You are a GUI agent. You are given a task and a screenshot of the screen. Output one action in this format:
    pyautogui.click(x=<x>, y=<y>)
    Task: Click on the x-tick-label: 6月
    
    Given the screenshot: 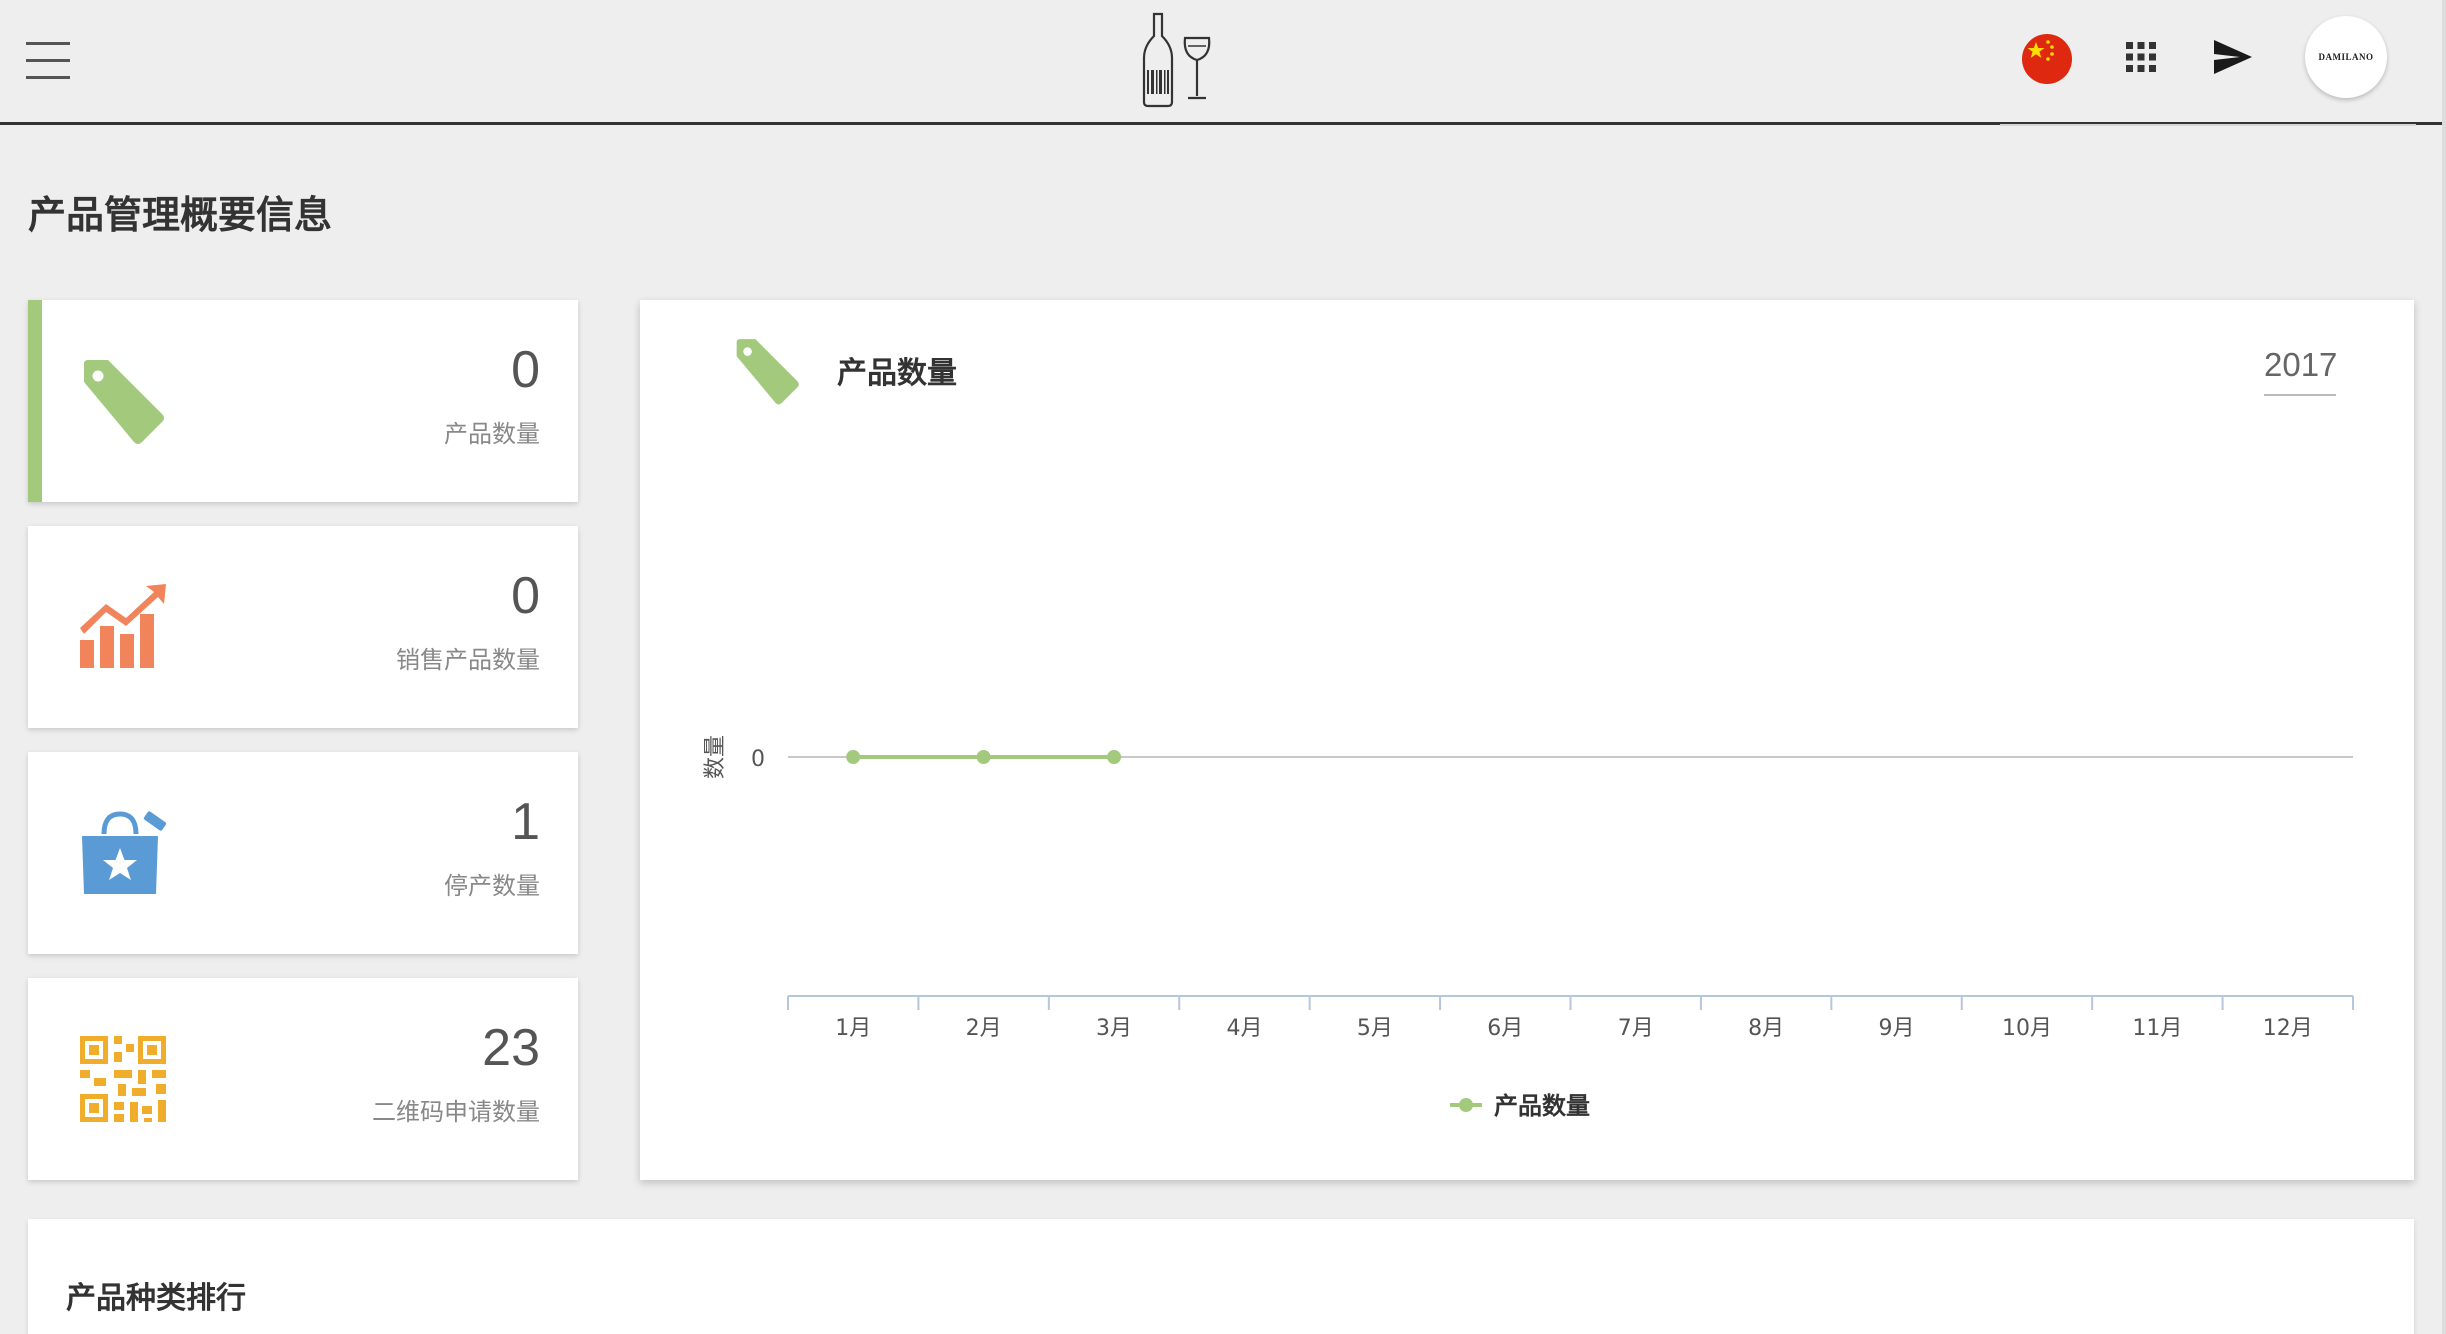 What is the action you would take?
    pyautogui.click(x=1505, y=1028)
    